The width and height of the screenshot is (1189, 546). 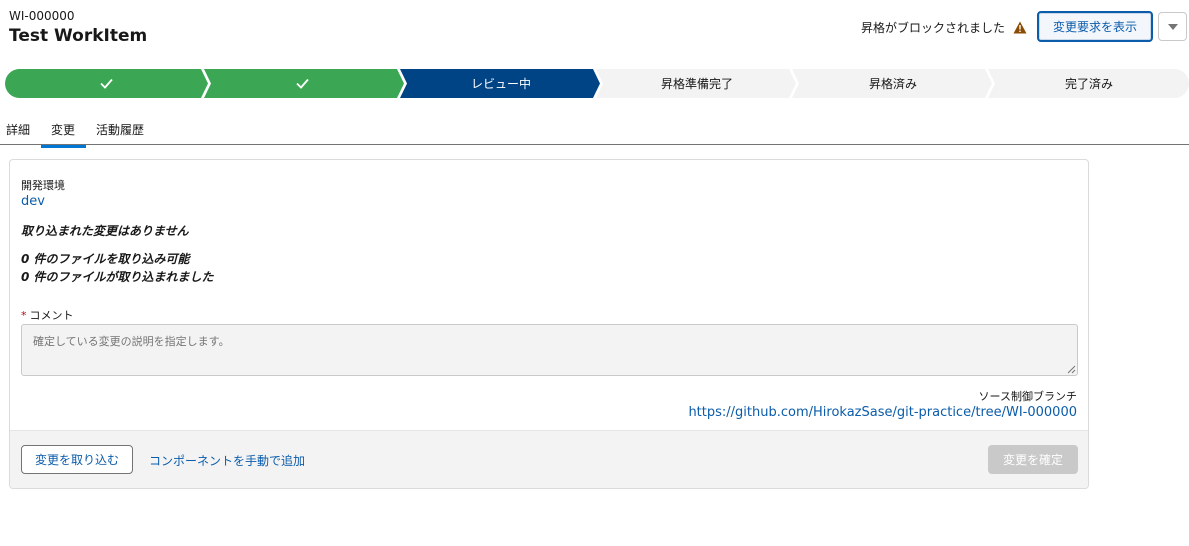 I want to click on stage-label-ready: 昇格準備完了, so click(x=696, y=84).